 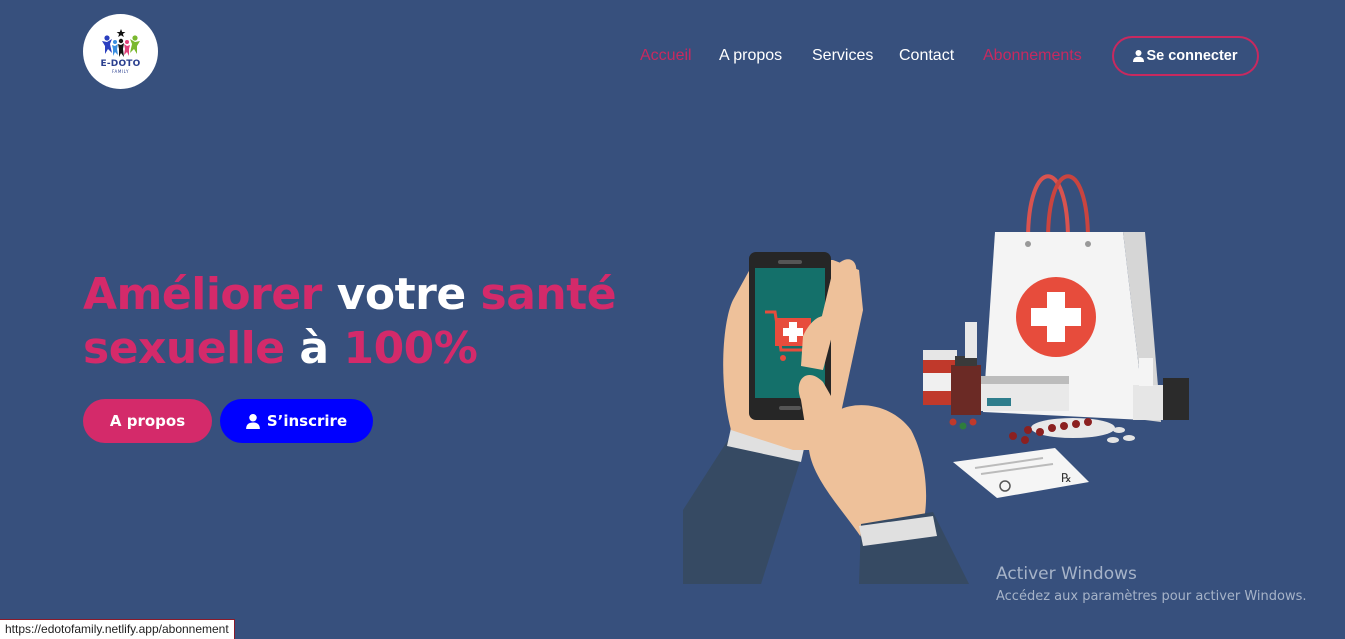 I want to click on nav-contact: Contact, so click(x=926, y=56).